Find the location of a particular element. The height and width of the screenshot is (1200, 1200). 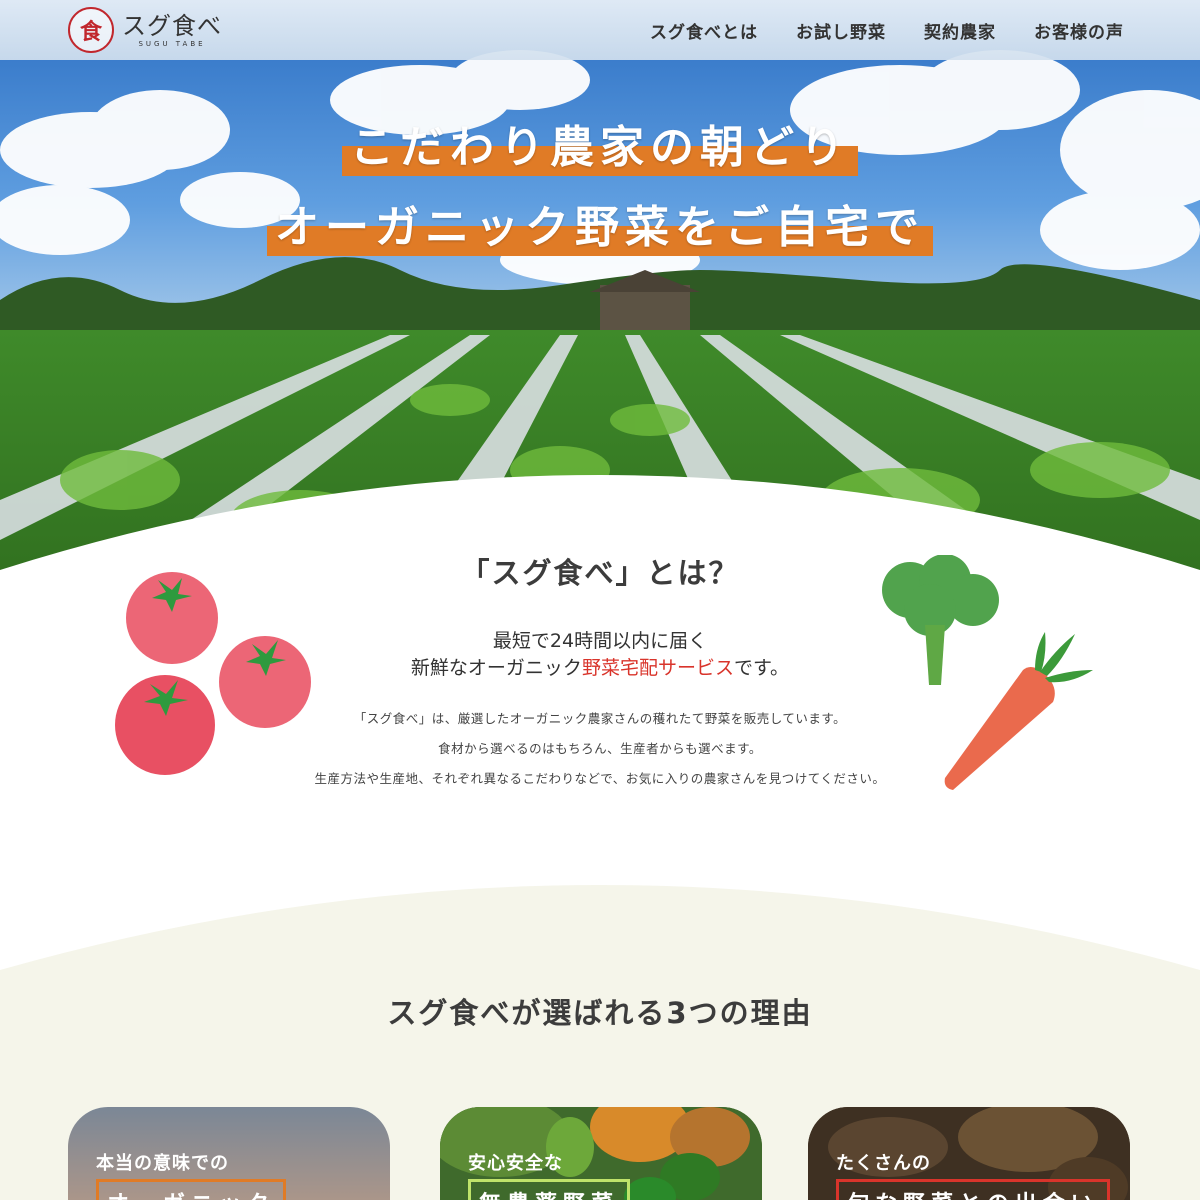

reason-card-label: 安心安全な is located at coordinates (515, 1163).